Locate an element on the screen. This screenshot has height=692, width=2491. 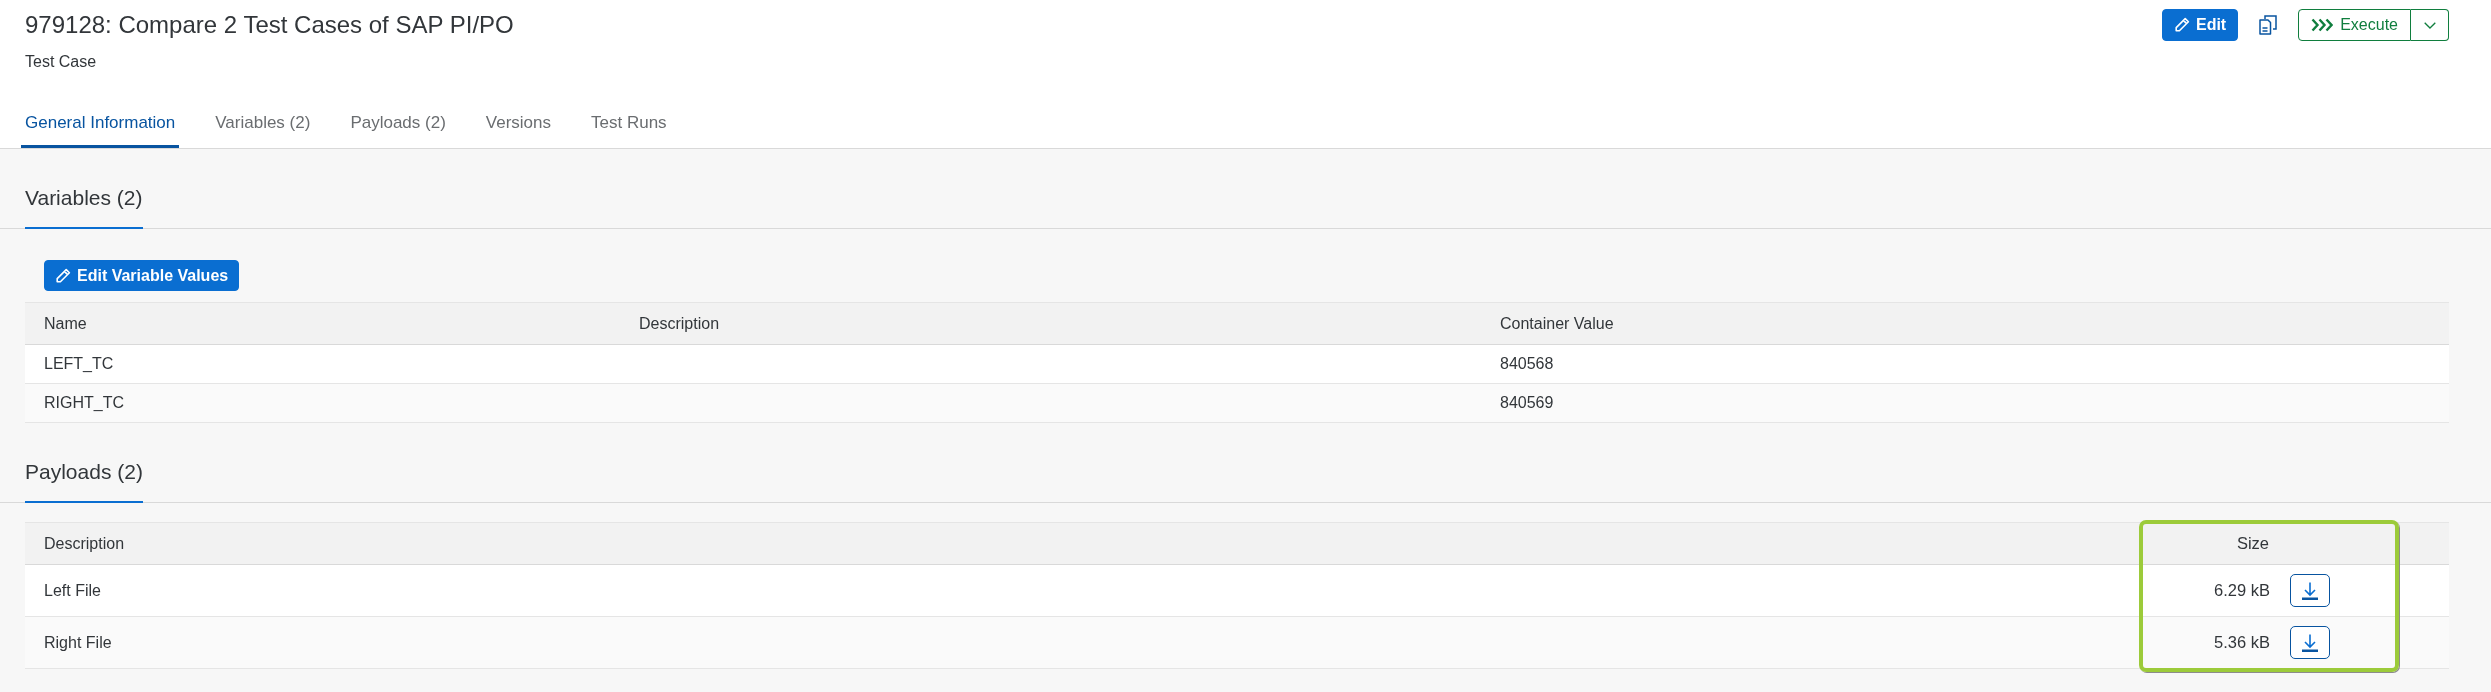
table-cell: 840568 is located at coordinates (1527, 364).